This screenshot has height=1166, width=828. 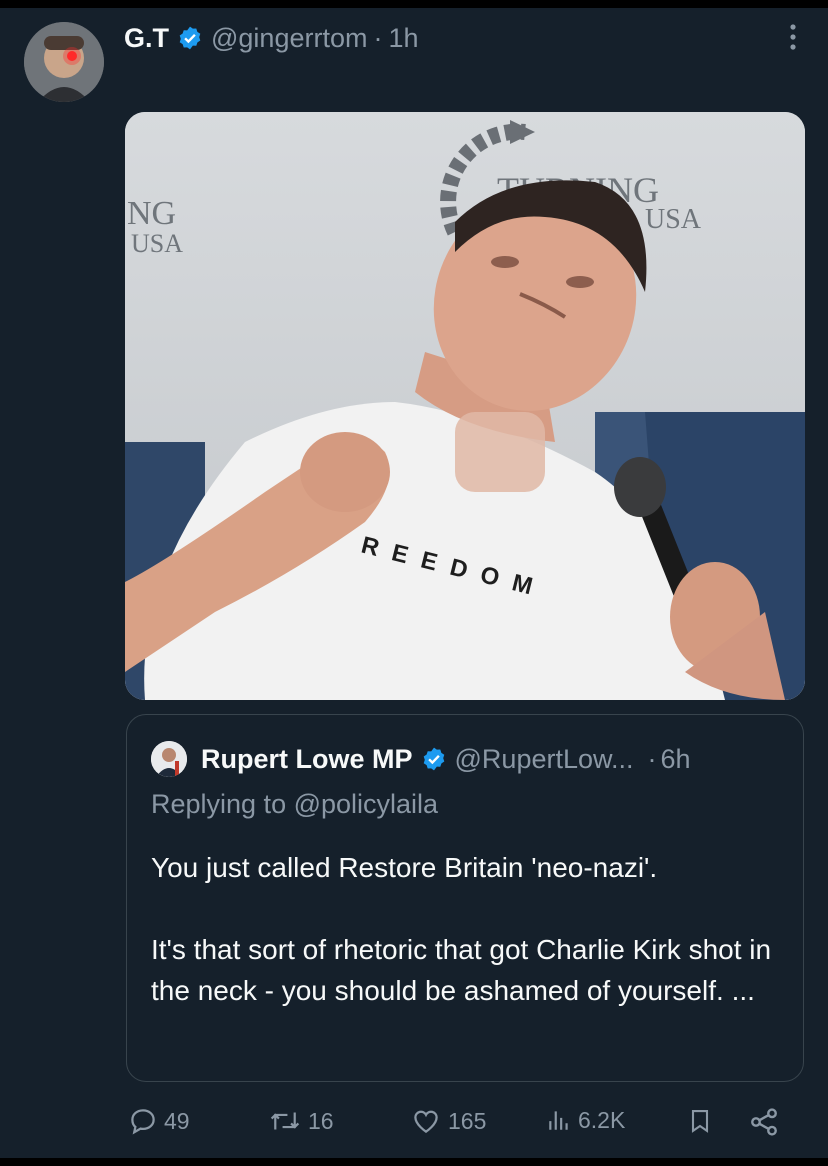 I want to click on like-button: 165, so click(x=448, y=1121).